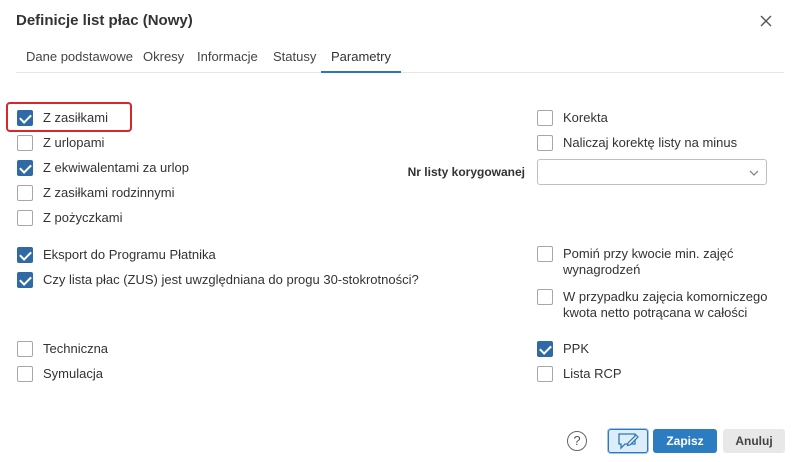  Describe the element at coordinates (83, 217) in the screenshot. I see `checkbox-label: Z pożyczkami` at that location.